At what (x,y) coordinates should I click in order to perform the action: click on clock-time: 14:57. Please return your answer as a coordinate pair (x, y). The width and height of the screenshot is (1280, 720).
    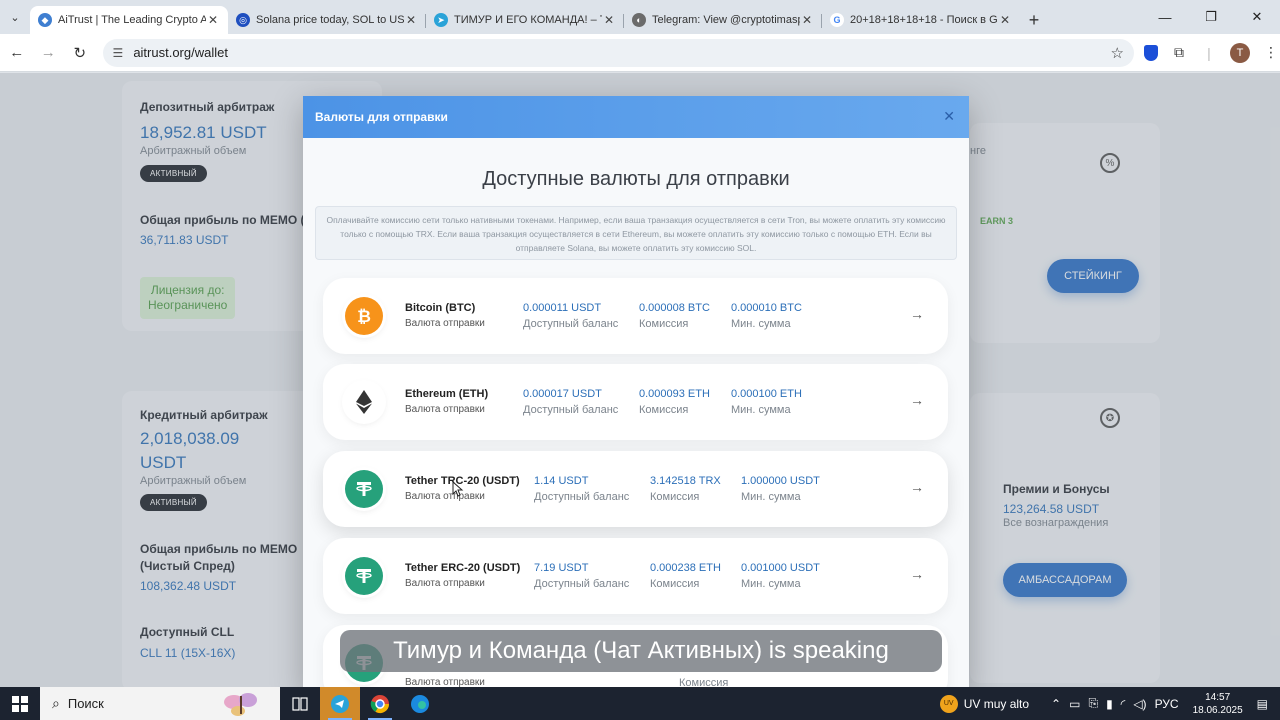
    Looking at the image, I should click on (1218, 697).